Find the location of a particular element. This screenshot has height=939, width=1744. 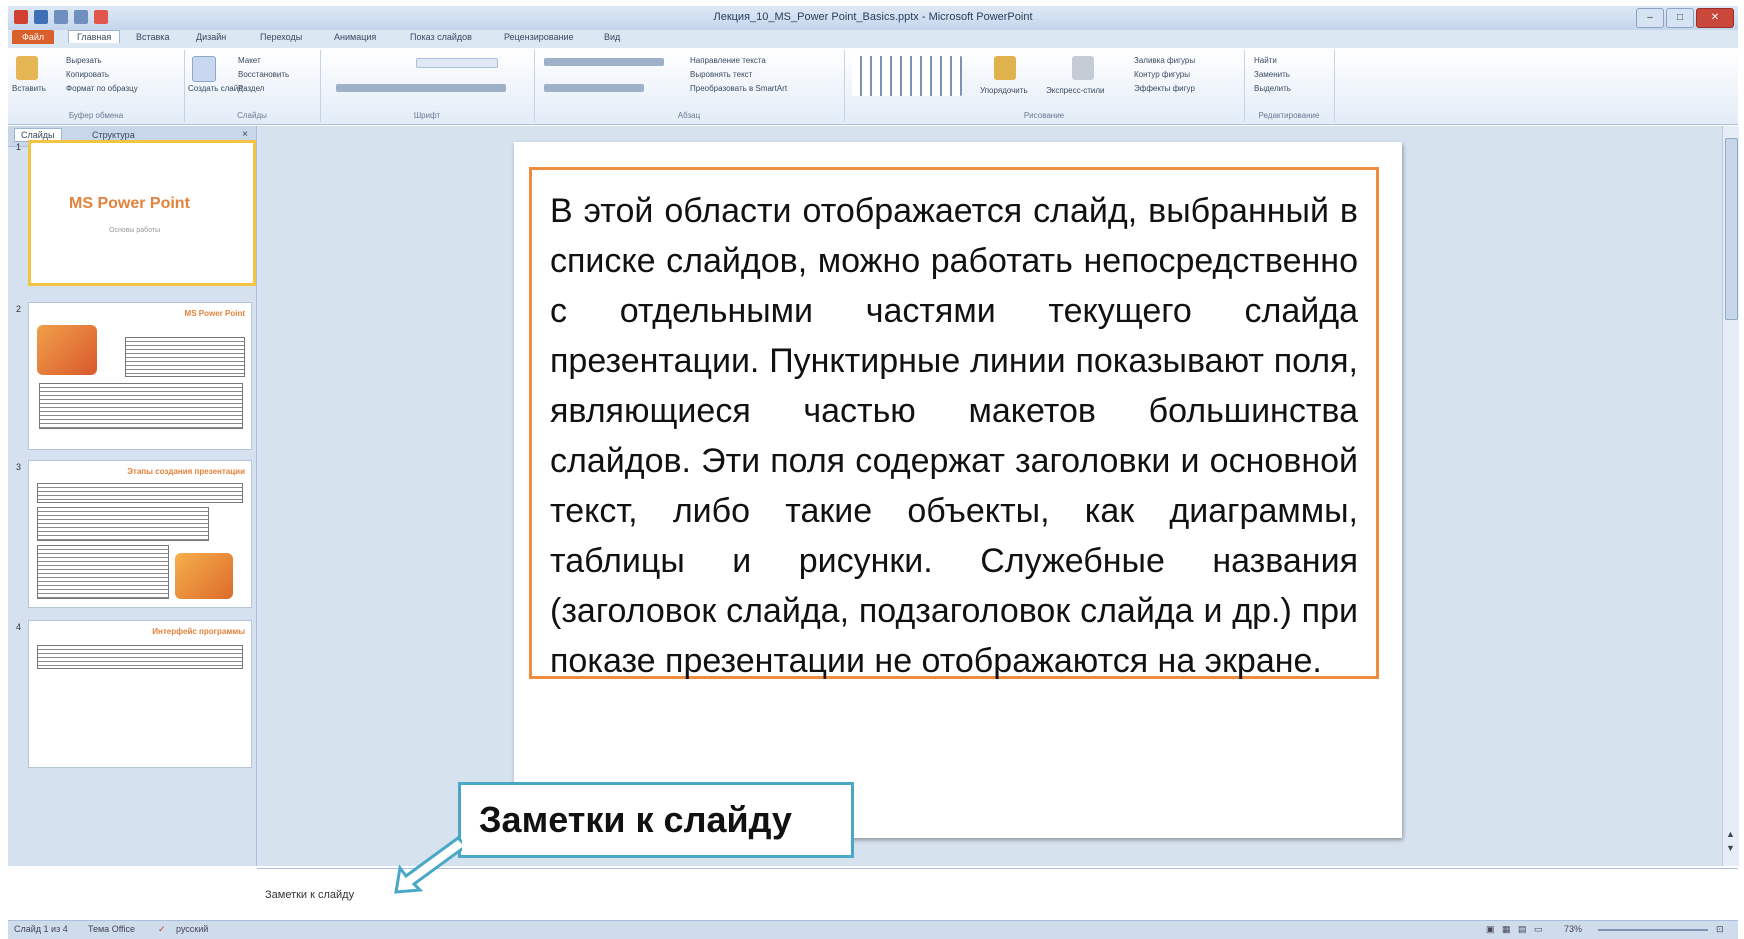

layout-button: Макет is located at coordinates (249, 60).